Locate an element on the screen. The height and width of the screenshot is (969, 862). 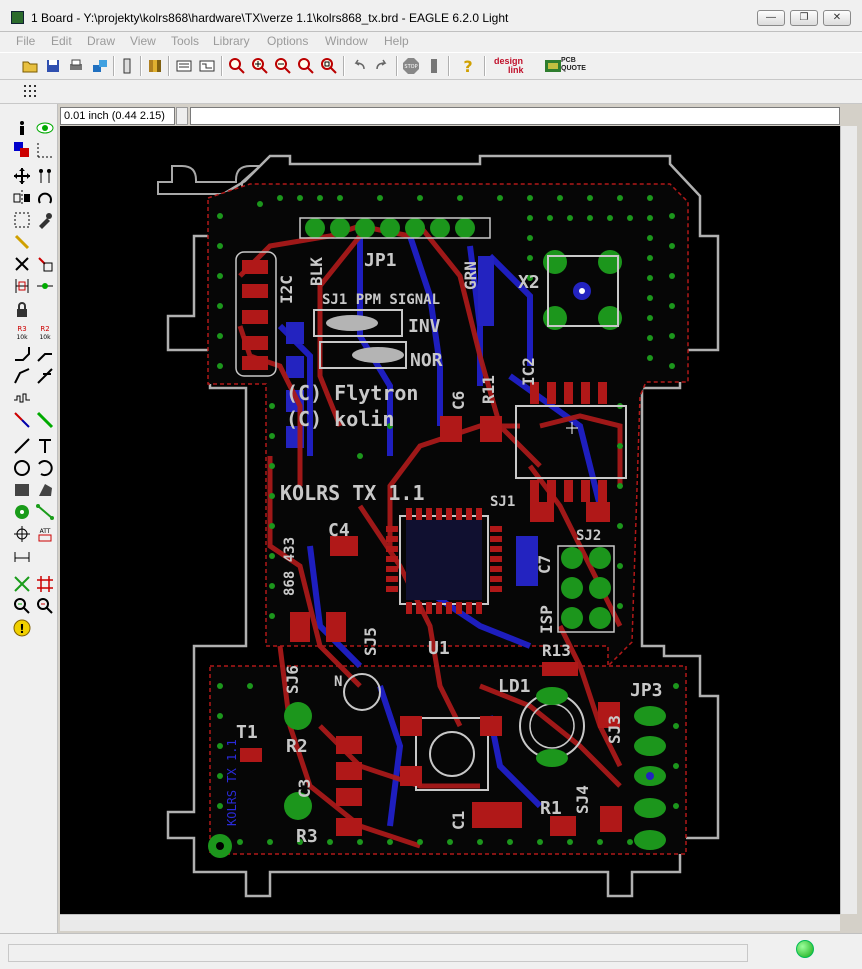
value-icon is located at coordinates (45, 286).